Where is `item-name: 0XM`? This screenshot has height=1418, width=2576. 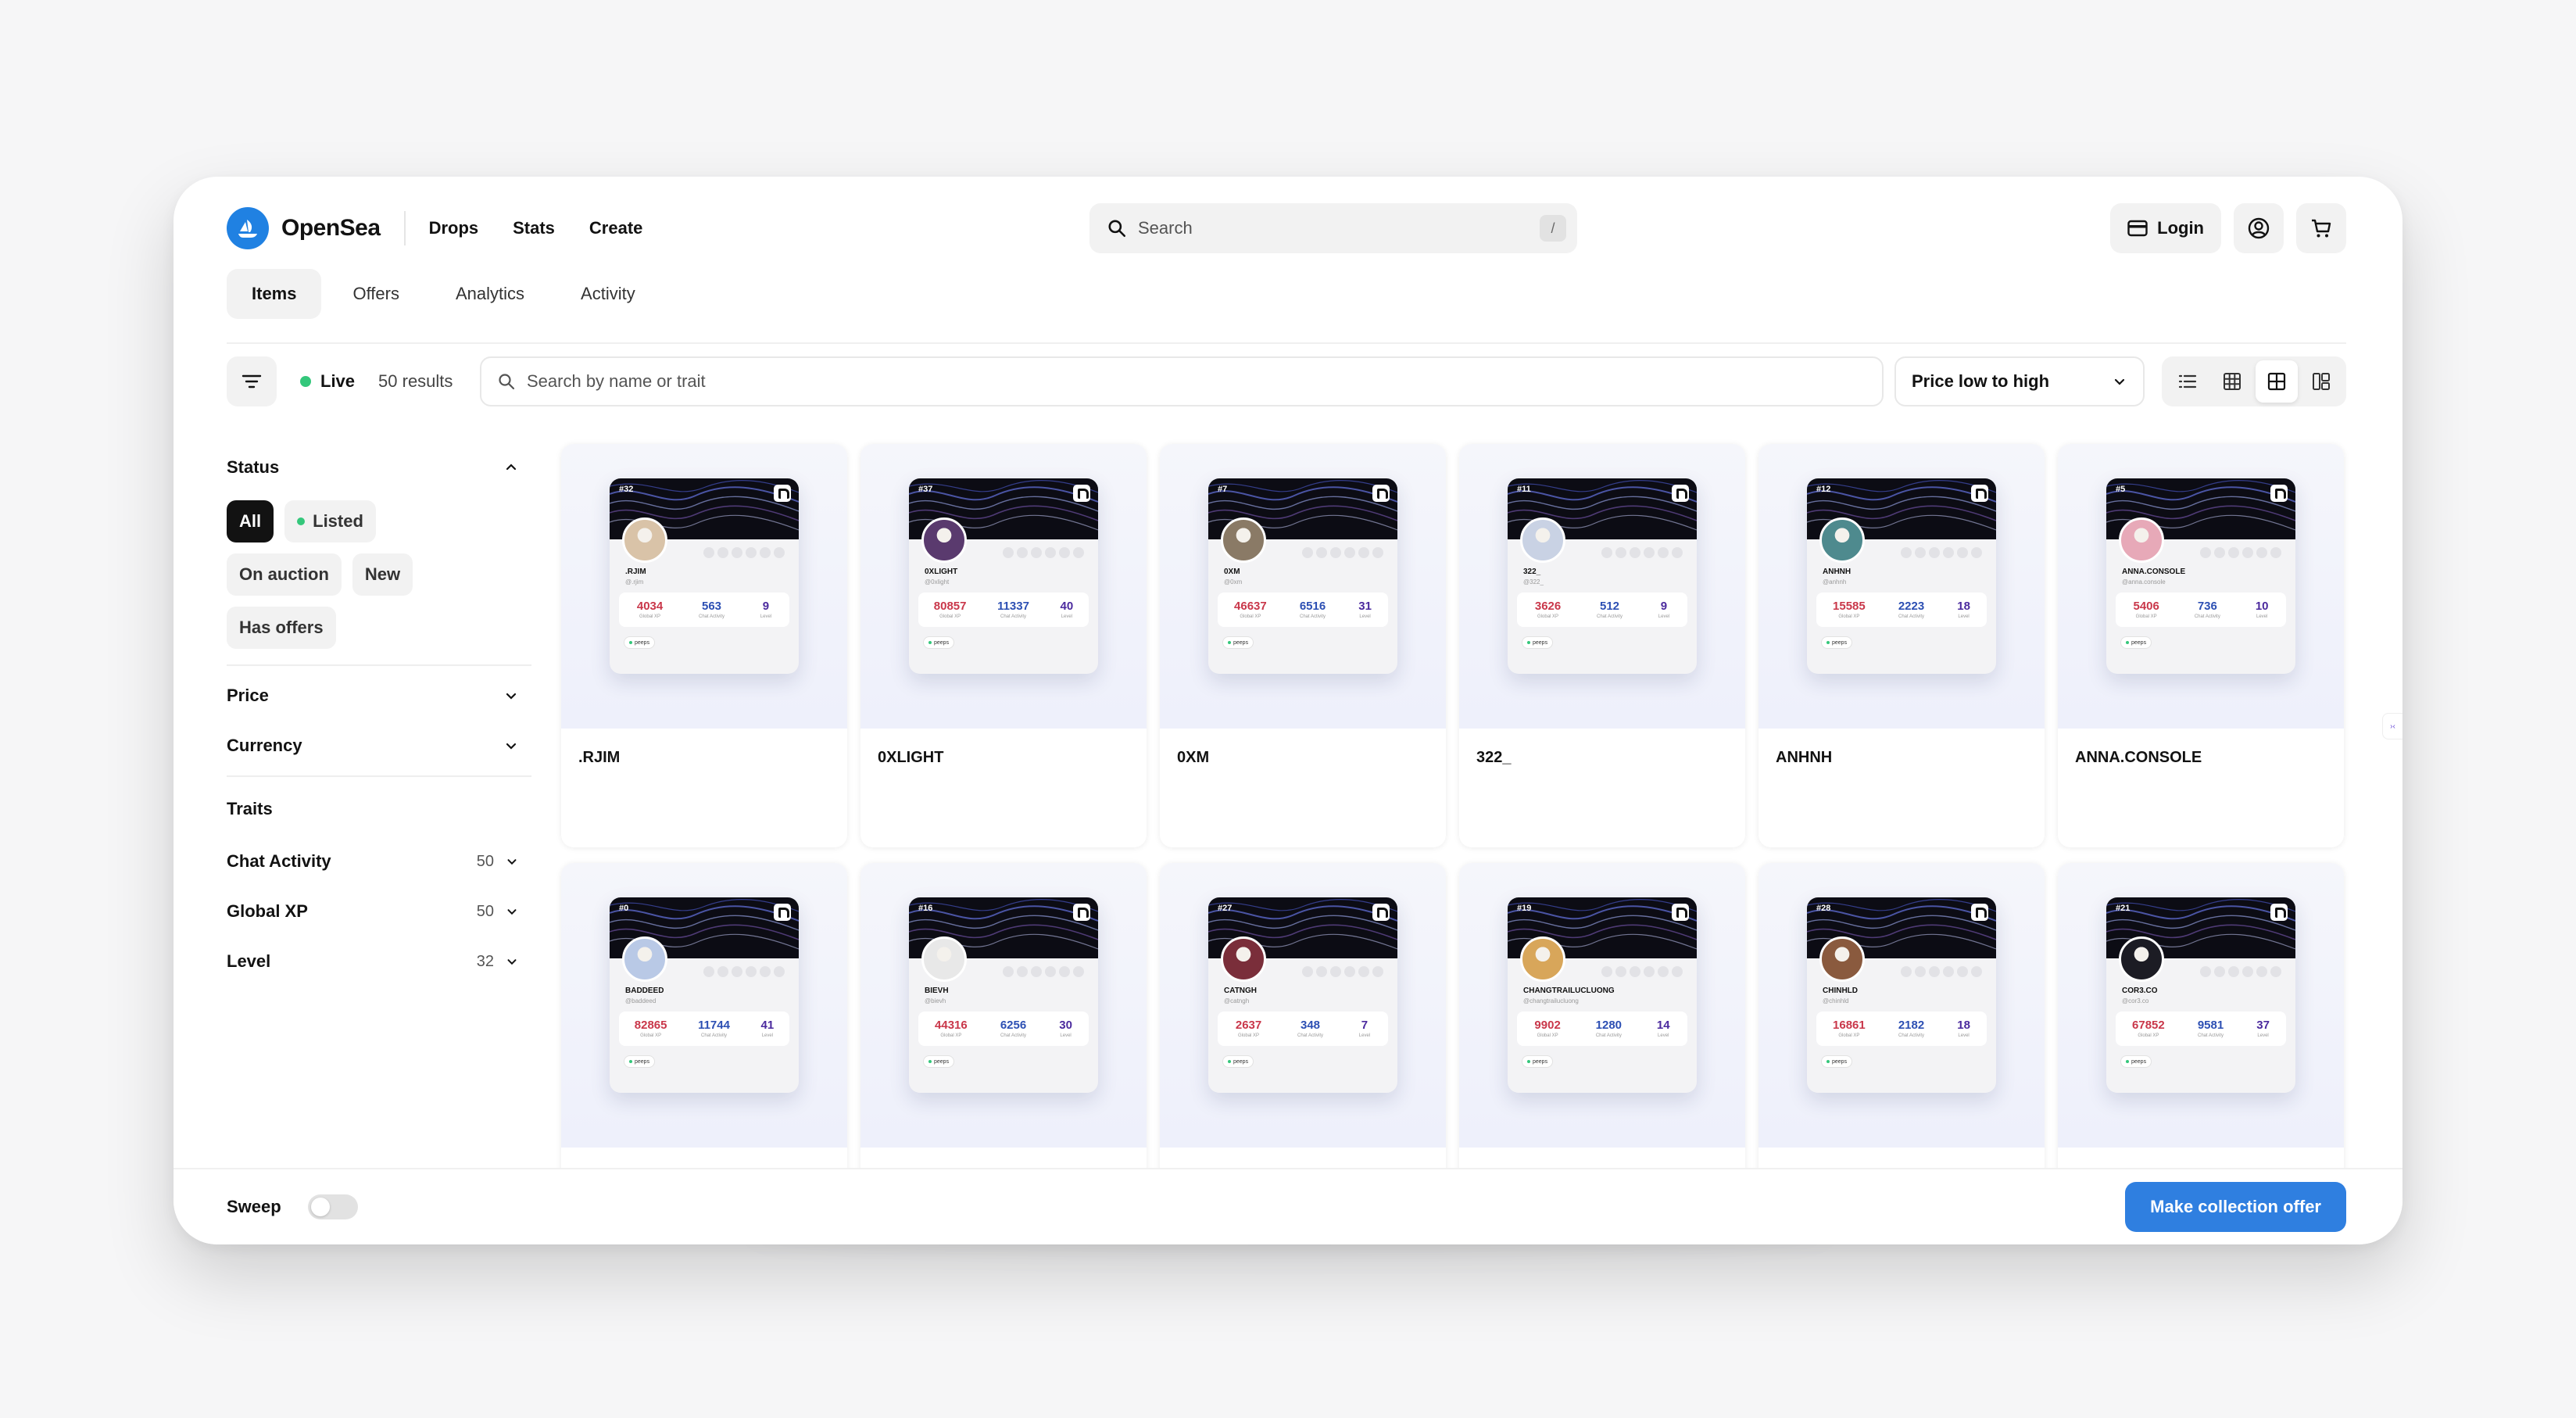
item-name: 0XM is located at coordinates (1193, 757).